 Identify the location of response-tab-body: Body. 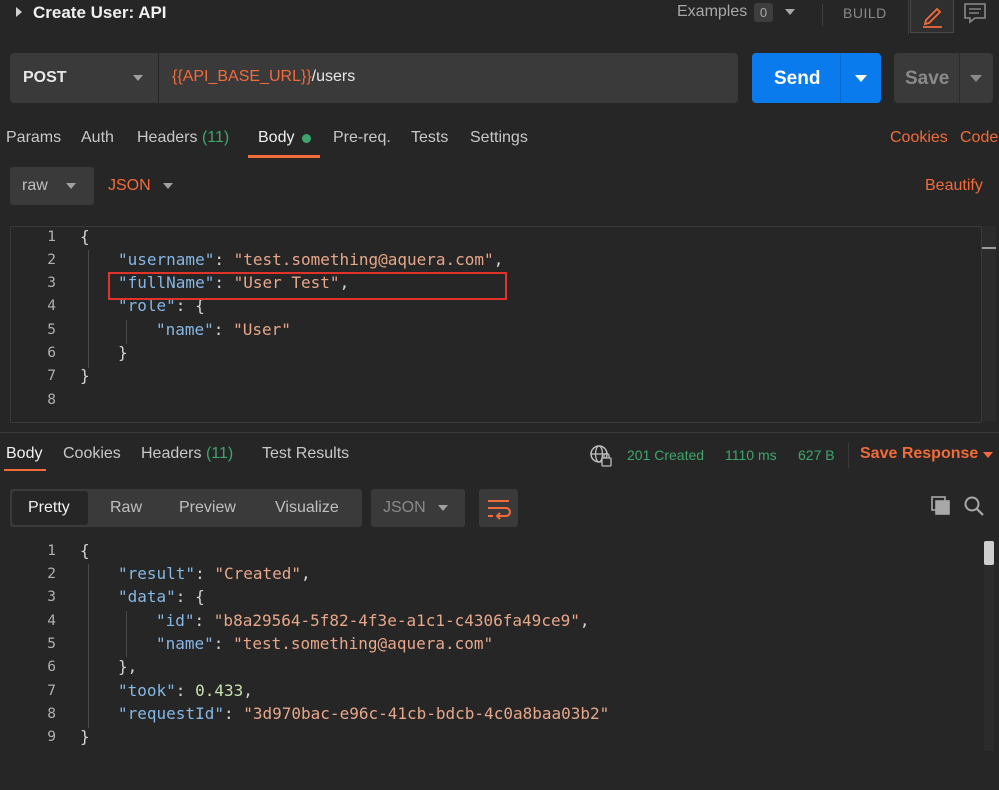
(24, 454).